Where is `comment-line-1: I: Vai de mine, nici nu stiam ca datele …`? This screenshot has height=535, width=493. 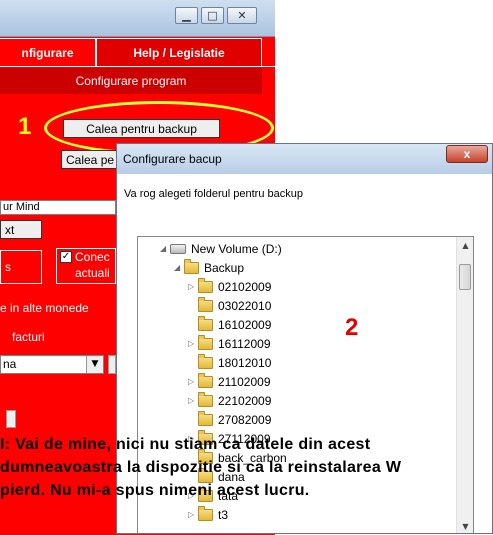
comment-line-1: I: Vai de mine, nici nu stiam ca datele … is located at coordinates (185, 444).